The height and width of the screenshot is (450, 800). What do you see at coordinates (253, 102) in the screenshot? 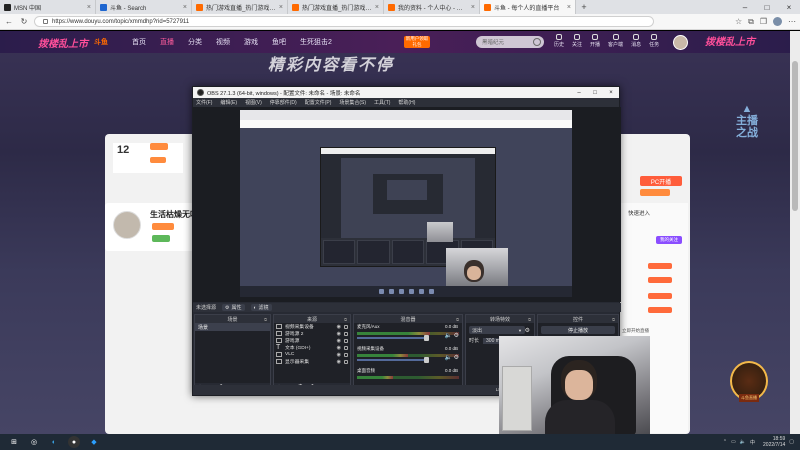
I see `menu-view: 视图(V)` at bounding box center [253, 102].